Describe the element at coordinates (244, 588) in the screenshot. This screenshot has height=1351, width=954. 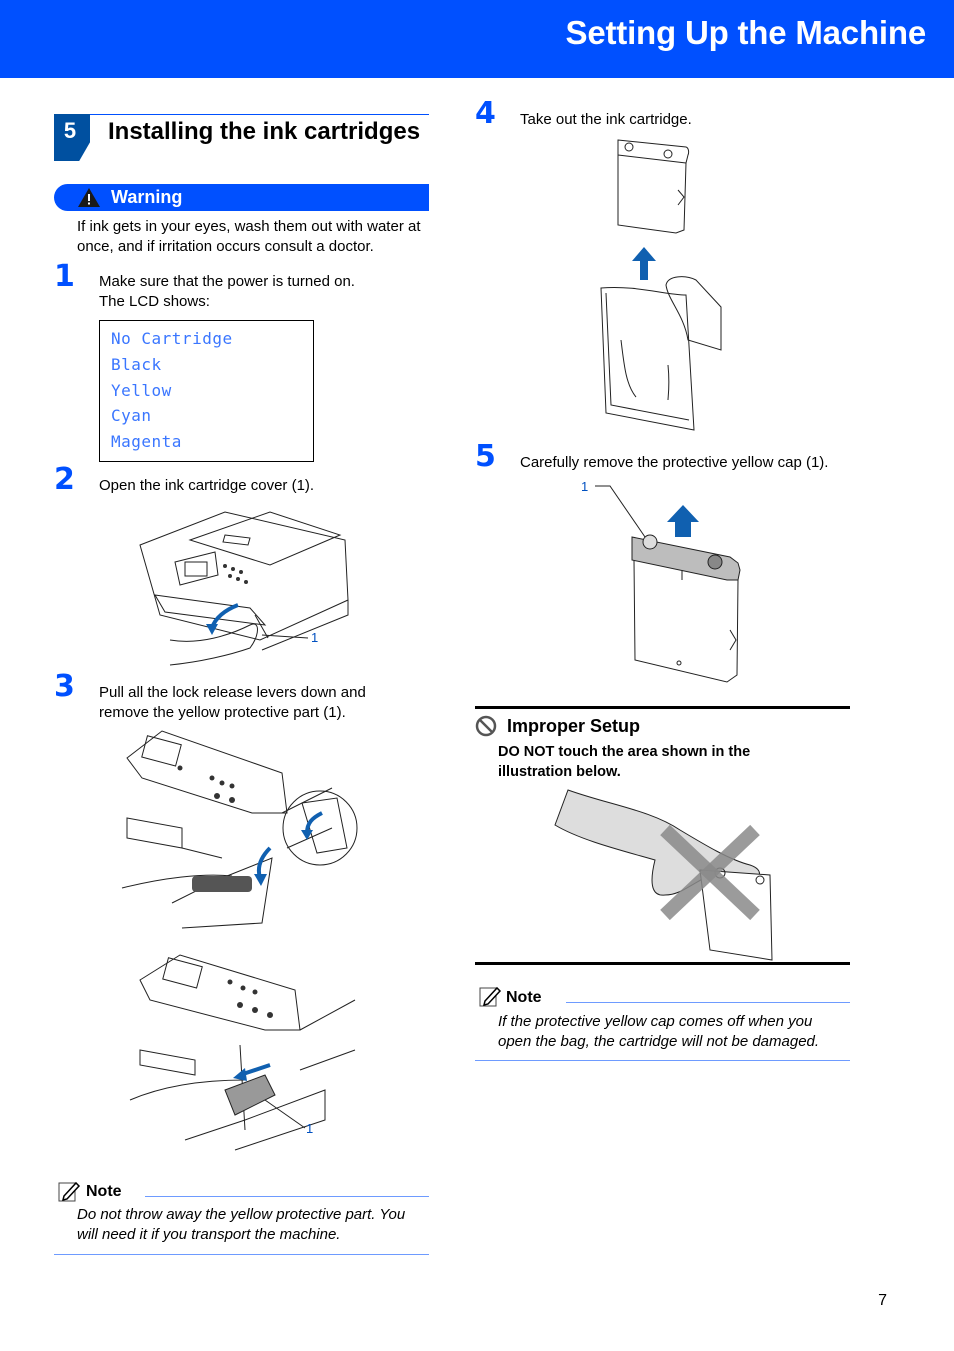
I see `printer-open-cover-illustration` at that location.